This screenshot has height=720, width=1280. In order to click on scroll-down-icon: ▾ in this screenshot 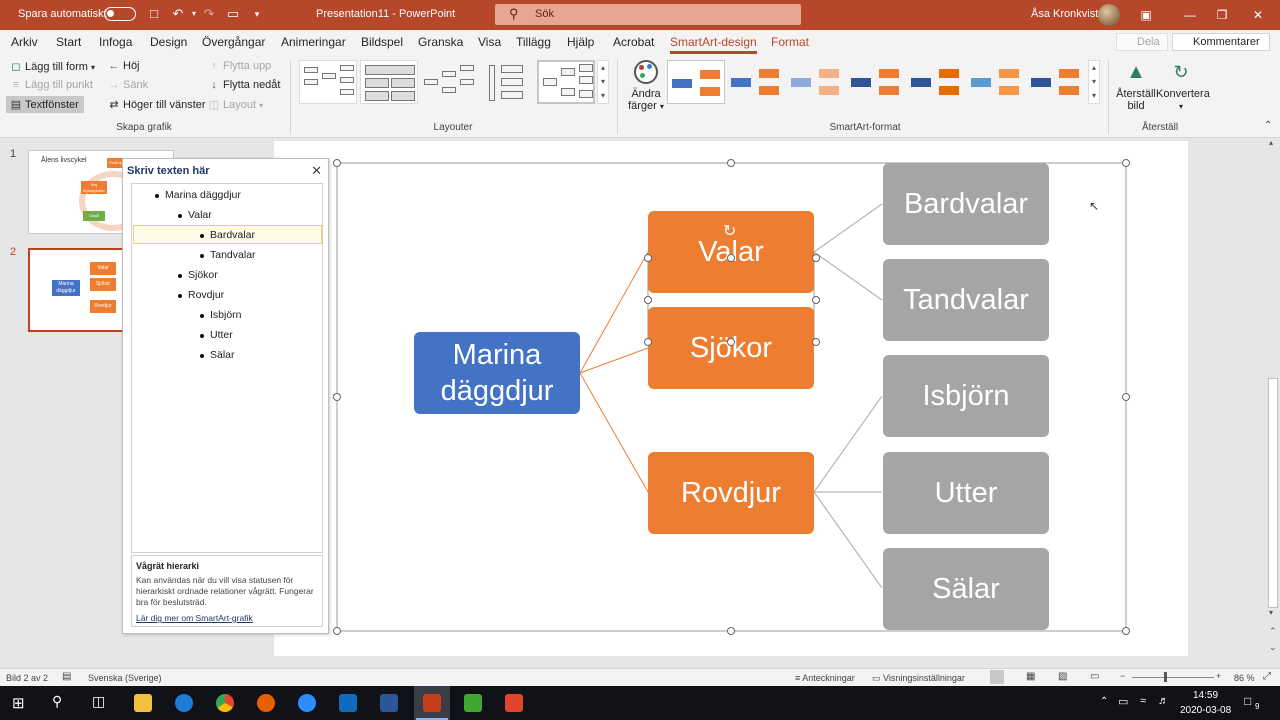, I will do `click(1271, 612)`.